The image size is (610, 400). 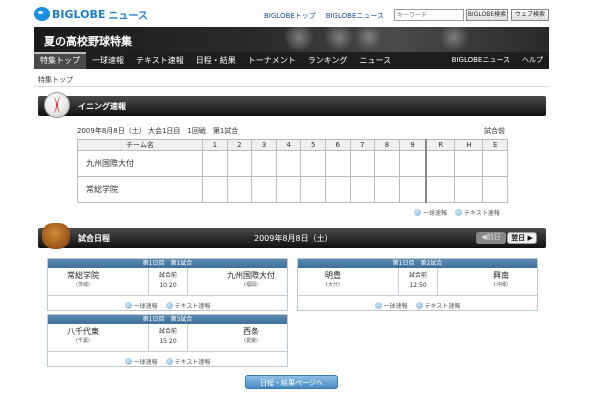 What do you see at coordinates (108, 60) in the screenshot?
I see `nav-item-pitch-by-pitch: 一球速報` at bounding box center [108, 60].